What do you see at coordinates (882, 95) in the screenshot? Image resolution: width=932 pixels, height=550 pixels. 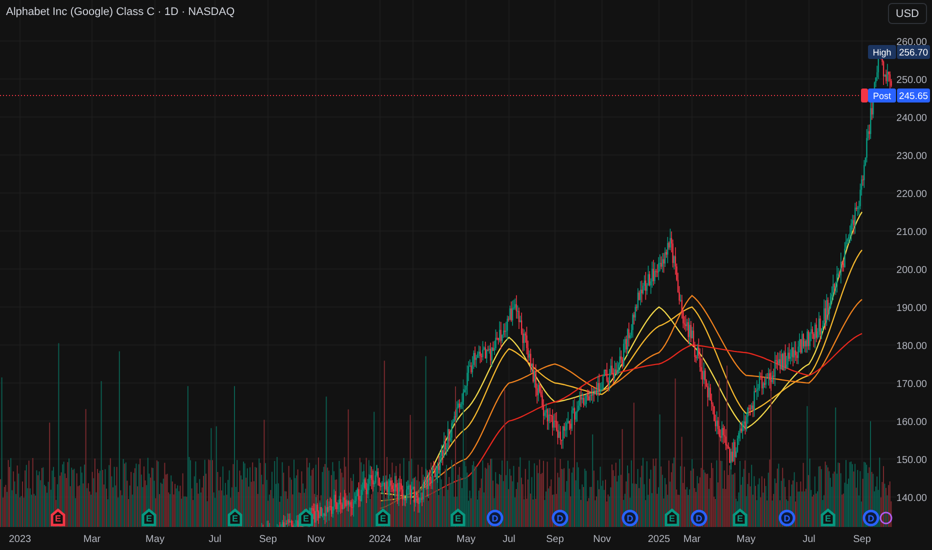 I see `post-tag: Post` at bounding box center [882, 95].